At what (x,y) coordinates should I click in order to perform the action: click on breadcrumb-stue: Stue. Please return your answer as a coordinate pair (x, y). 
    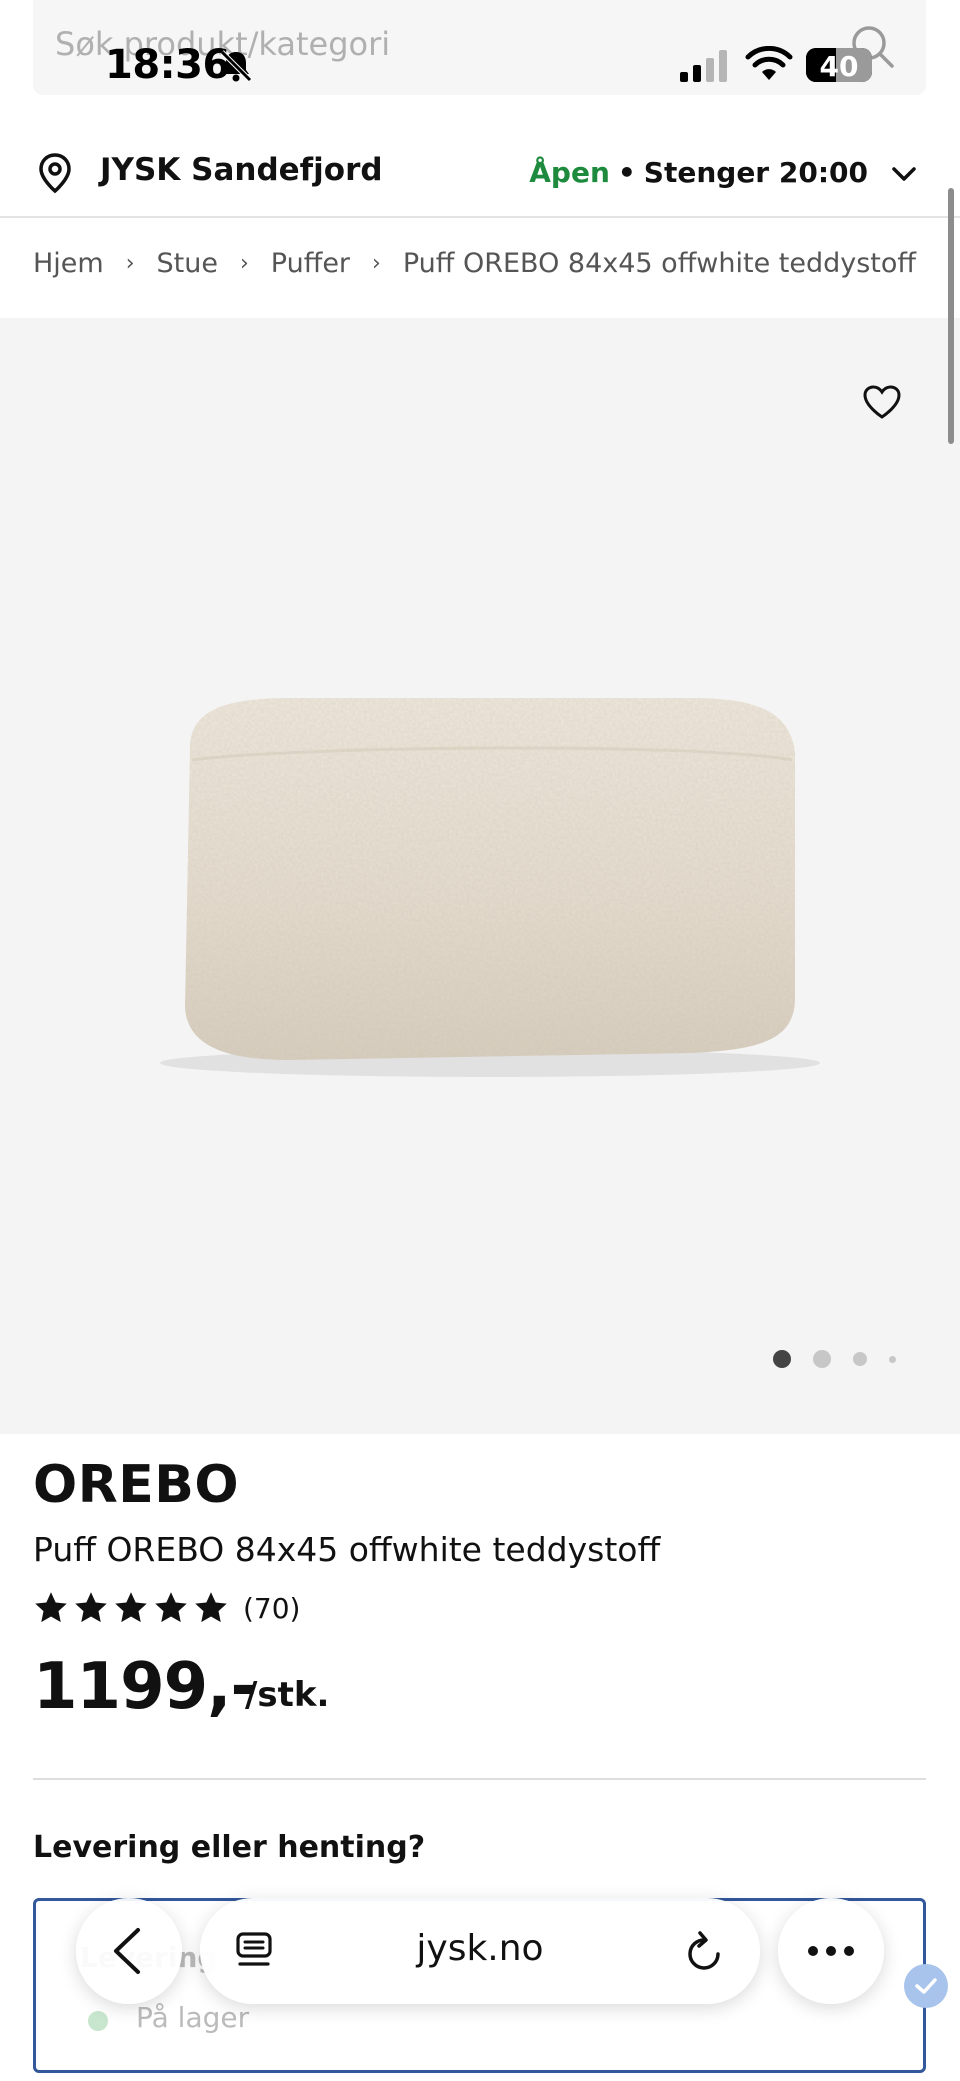
    Looking at the image, I should click on (187, 263).